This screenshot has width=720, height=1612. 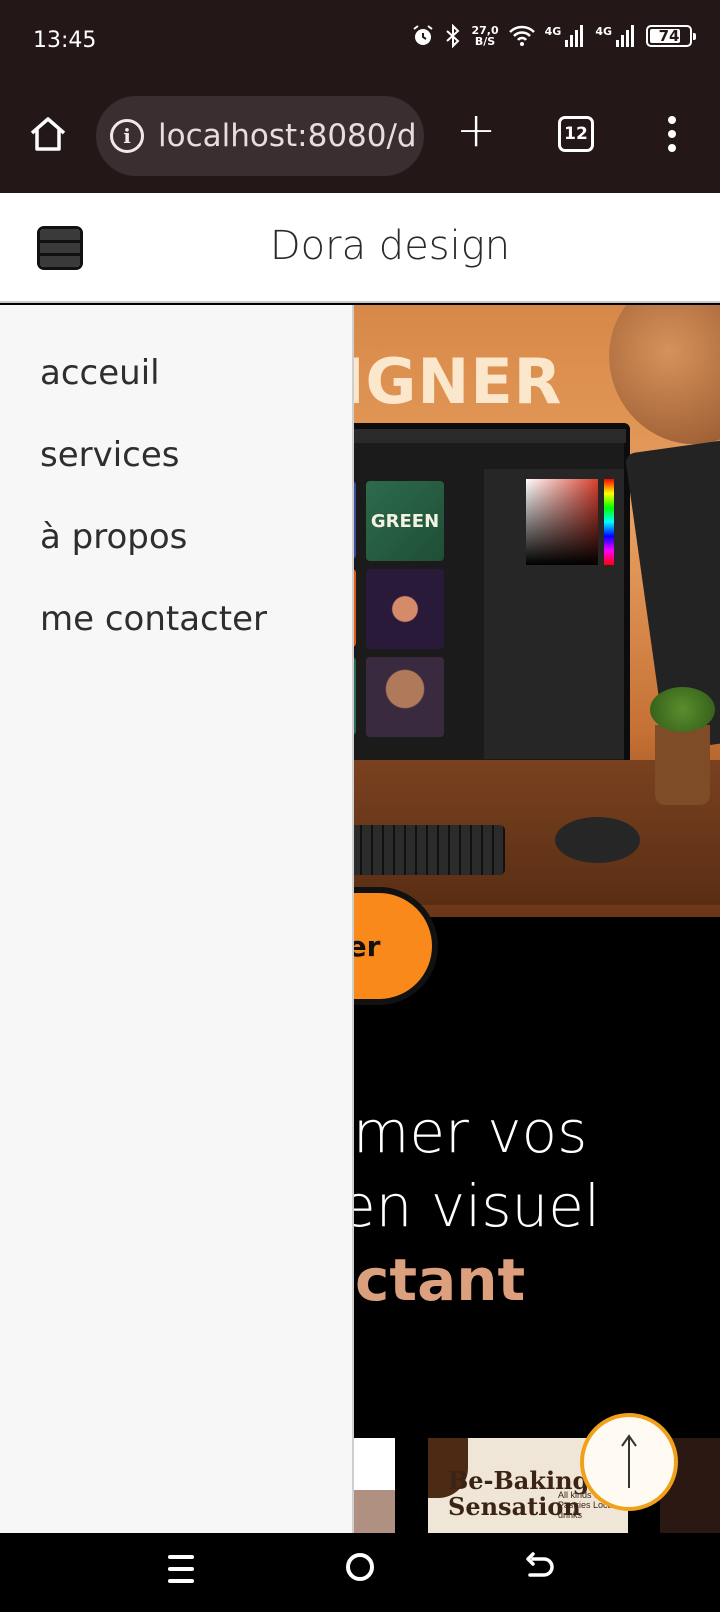 What do you see at coordinates (485, 36) in the screenshot?
I see `net-speed: 27,0 B/S` at bounding box center [485, 36].